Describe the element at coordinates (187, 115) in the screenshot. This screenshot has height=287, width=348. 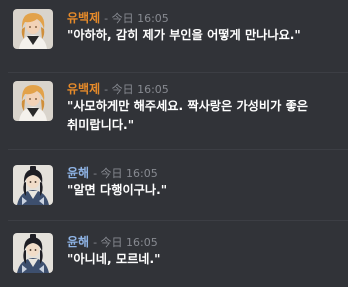
I see `message-text: "사모하게만 해주세요. 짝사랑은 가성비가 좋은 취미랍니다."` at that location.